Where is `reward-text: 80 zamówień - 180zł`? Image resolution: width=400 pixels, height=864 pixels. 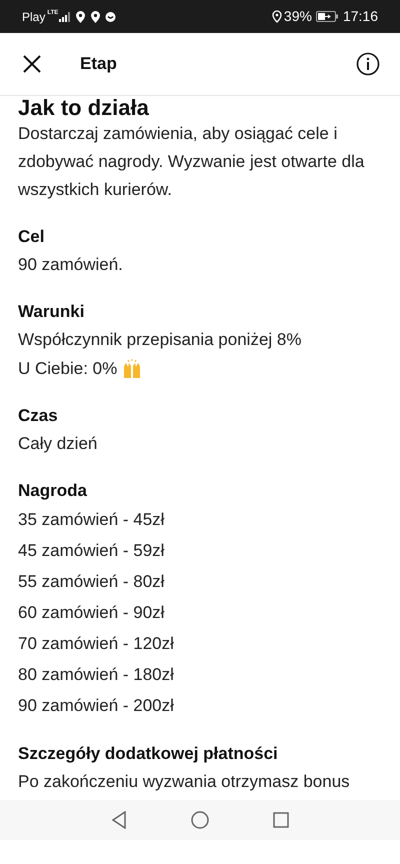
reward-text: 80 zamówień - 180zł is located at coordinates (96, 675).